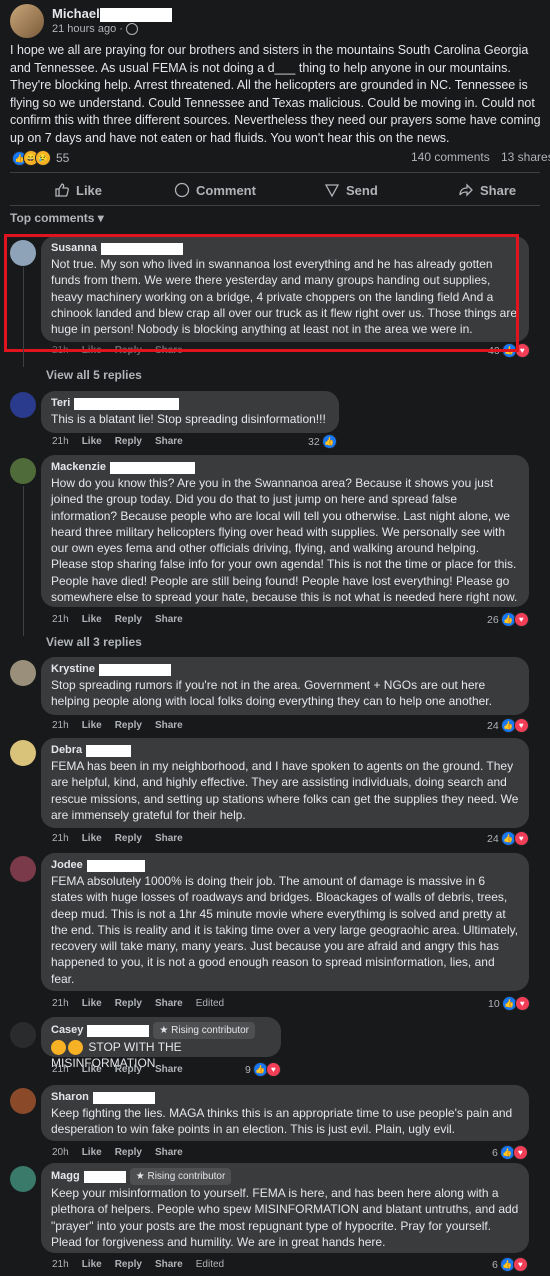 This screenshot has height=1276, width=550. What do you see at coordinates (509, 1003) in the screenshot?
I see `comment-reactions: 10 👍 ♥` at bounding box center [509, 1003].